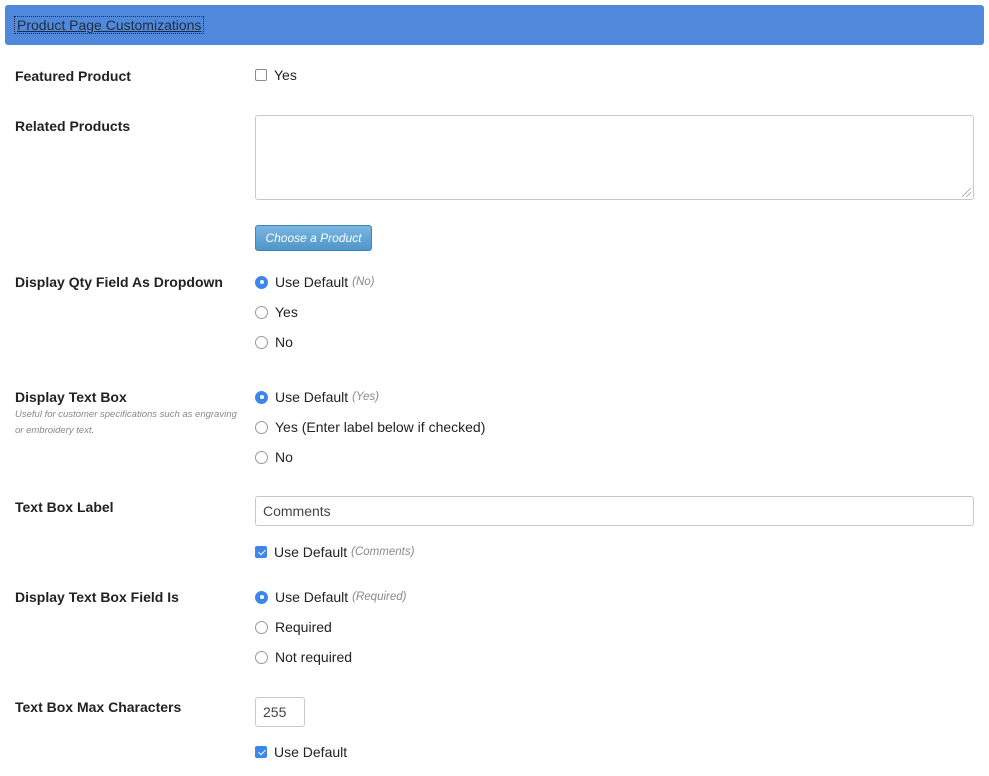 This screenshot has height=776, width=989. I want to click on max-chars-input: 255, so click(280, 712).